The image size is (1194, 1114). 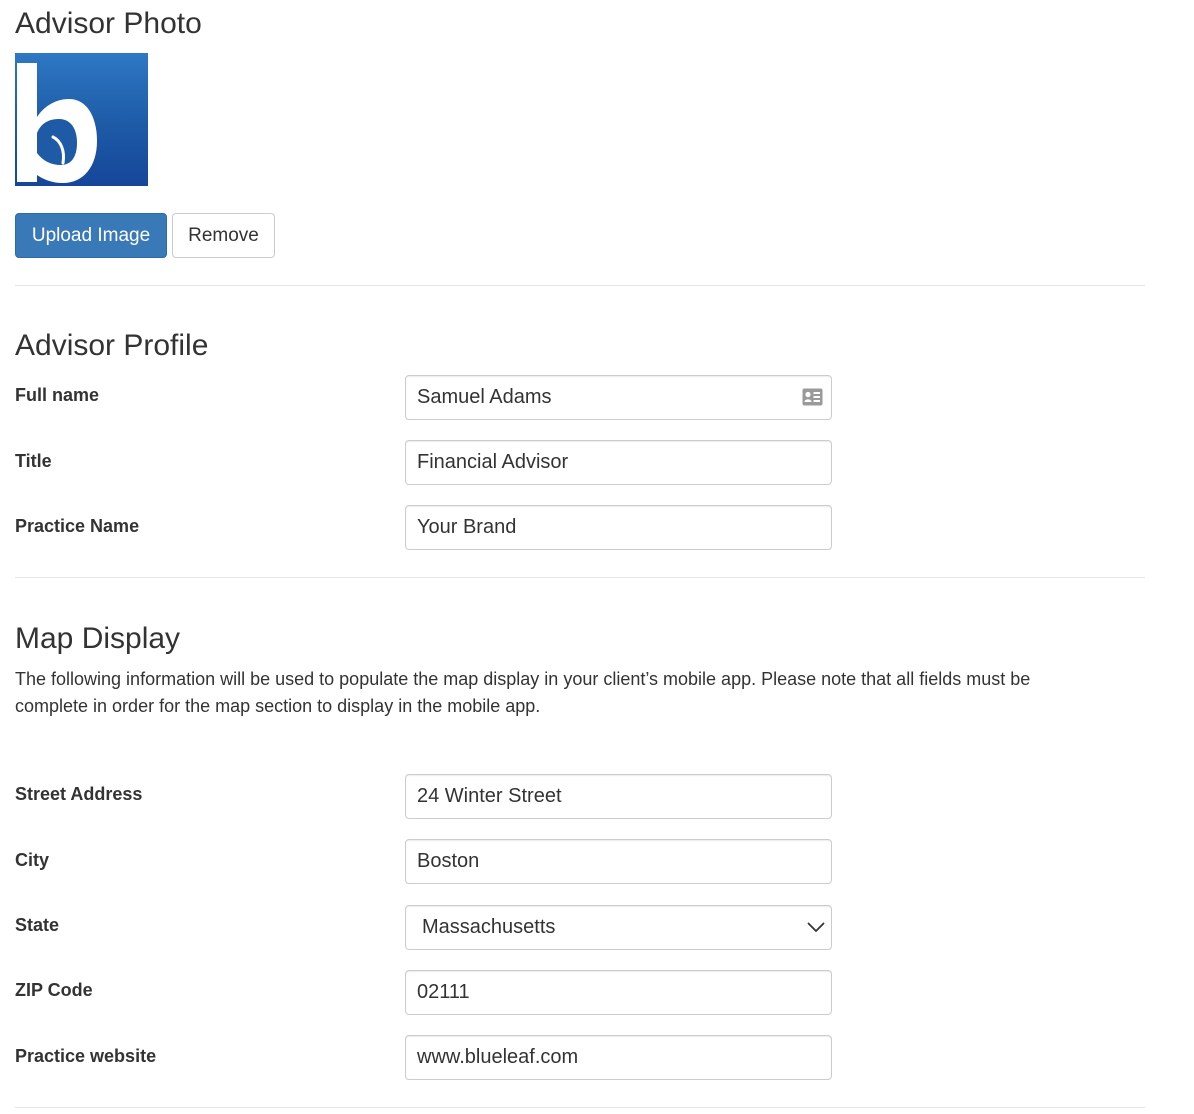 What do you see at coordinates (33, 461) in the screenshot?
I see `title-label: Title` at bounding box center [33, 461].